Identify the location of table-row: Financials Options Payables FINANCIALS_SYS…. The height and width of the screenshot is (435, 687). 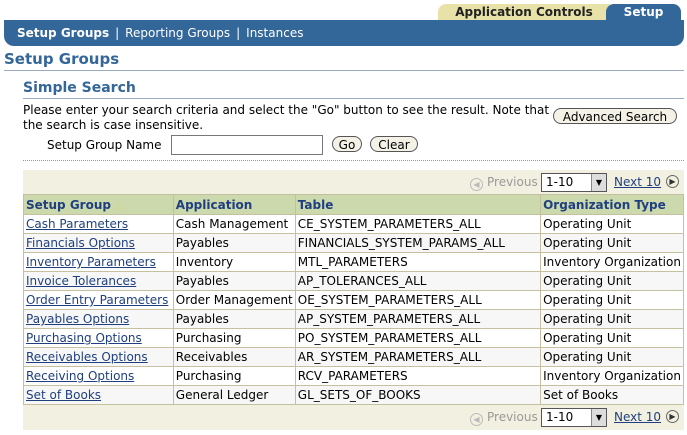
(353, 243).